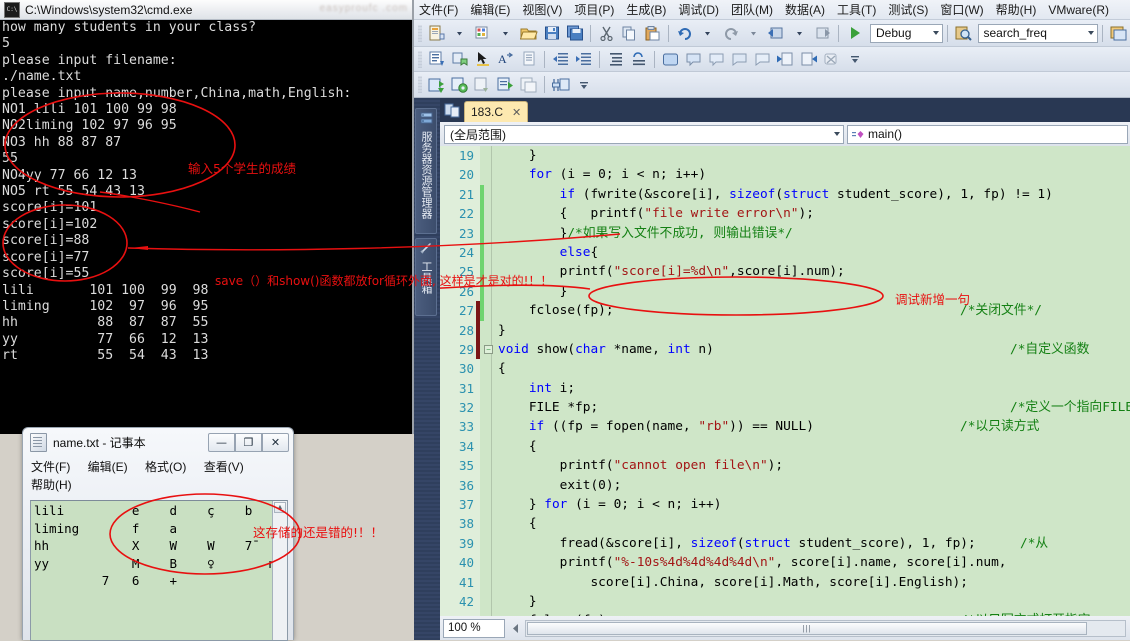 Image resolution: width=1130 pixels, height=641 pixels. What do you see at coordinates (594, 9) in the screenshot?
I see `vs-menu-project: 项目(P)` at bounding box center [594, 9].